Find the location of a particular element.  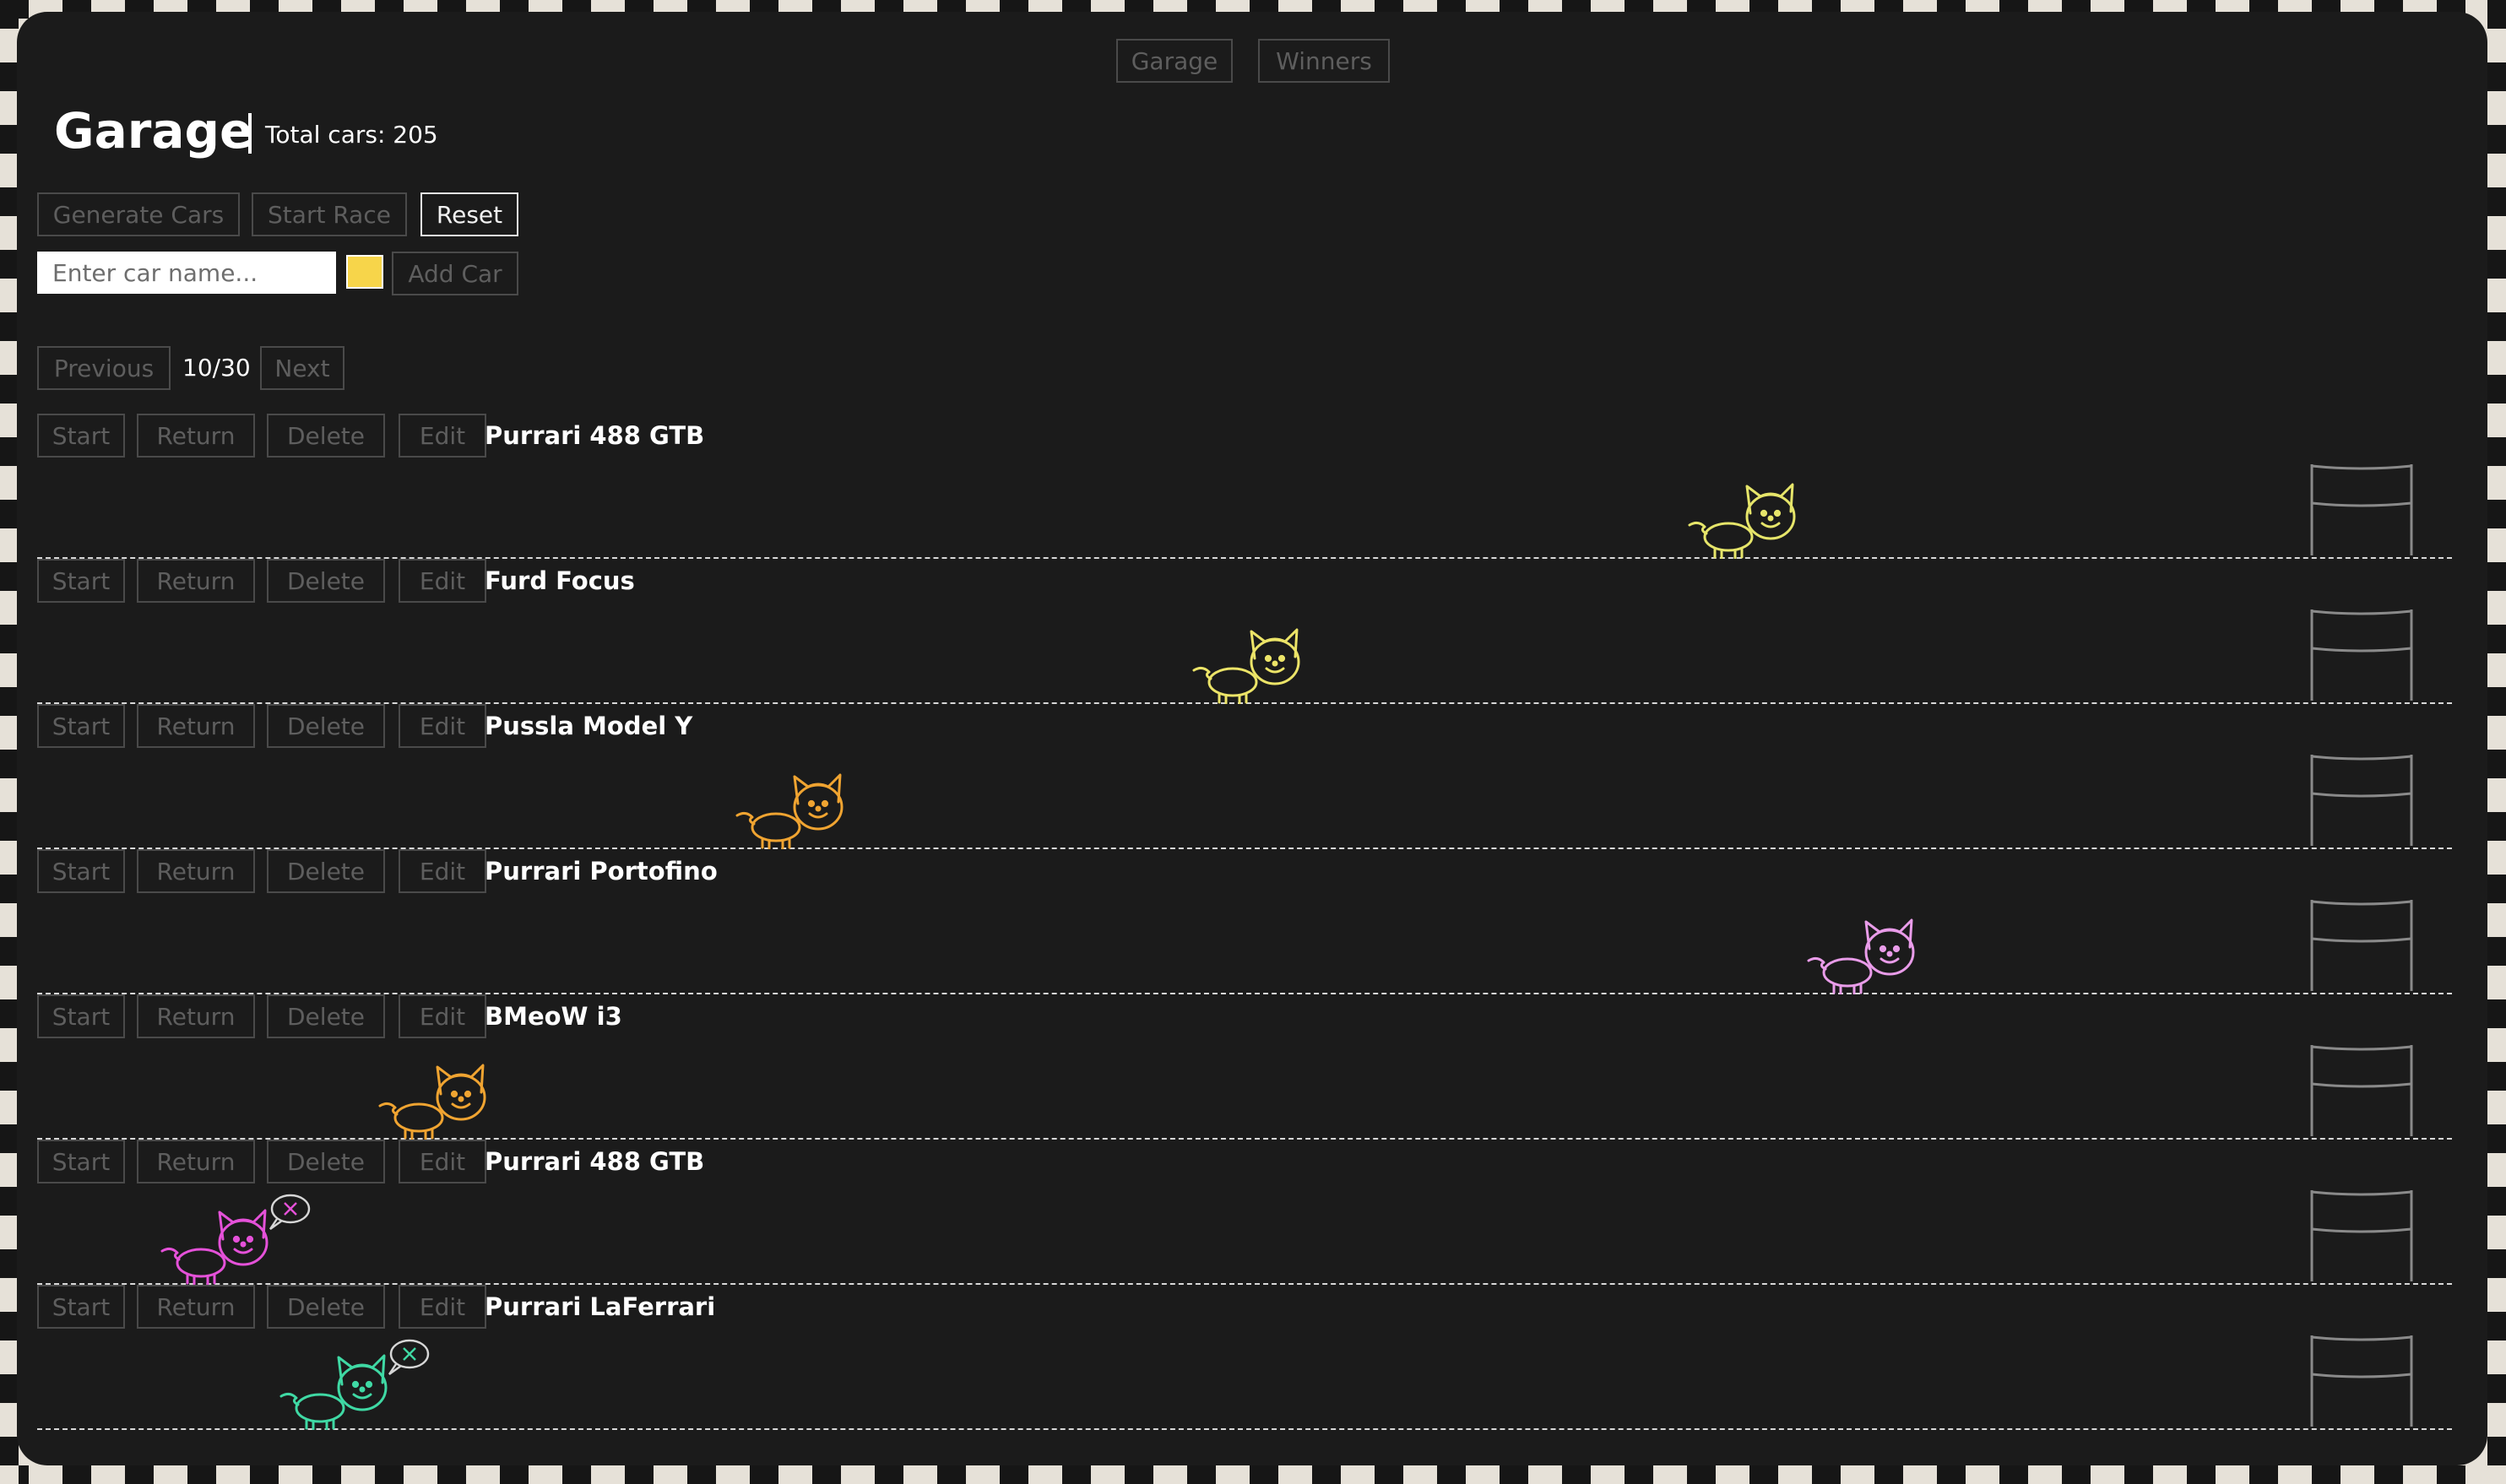

page-title: Garage is located at coordinates (153, 131).